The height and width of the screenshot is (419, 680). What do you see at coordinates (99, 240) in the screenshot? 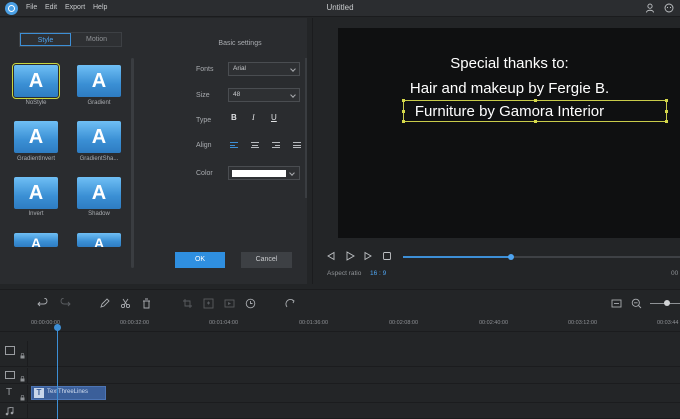
I see `style-tile-8: A` at bounding box center [99, 240].